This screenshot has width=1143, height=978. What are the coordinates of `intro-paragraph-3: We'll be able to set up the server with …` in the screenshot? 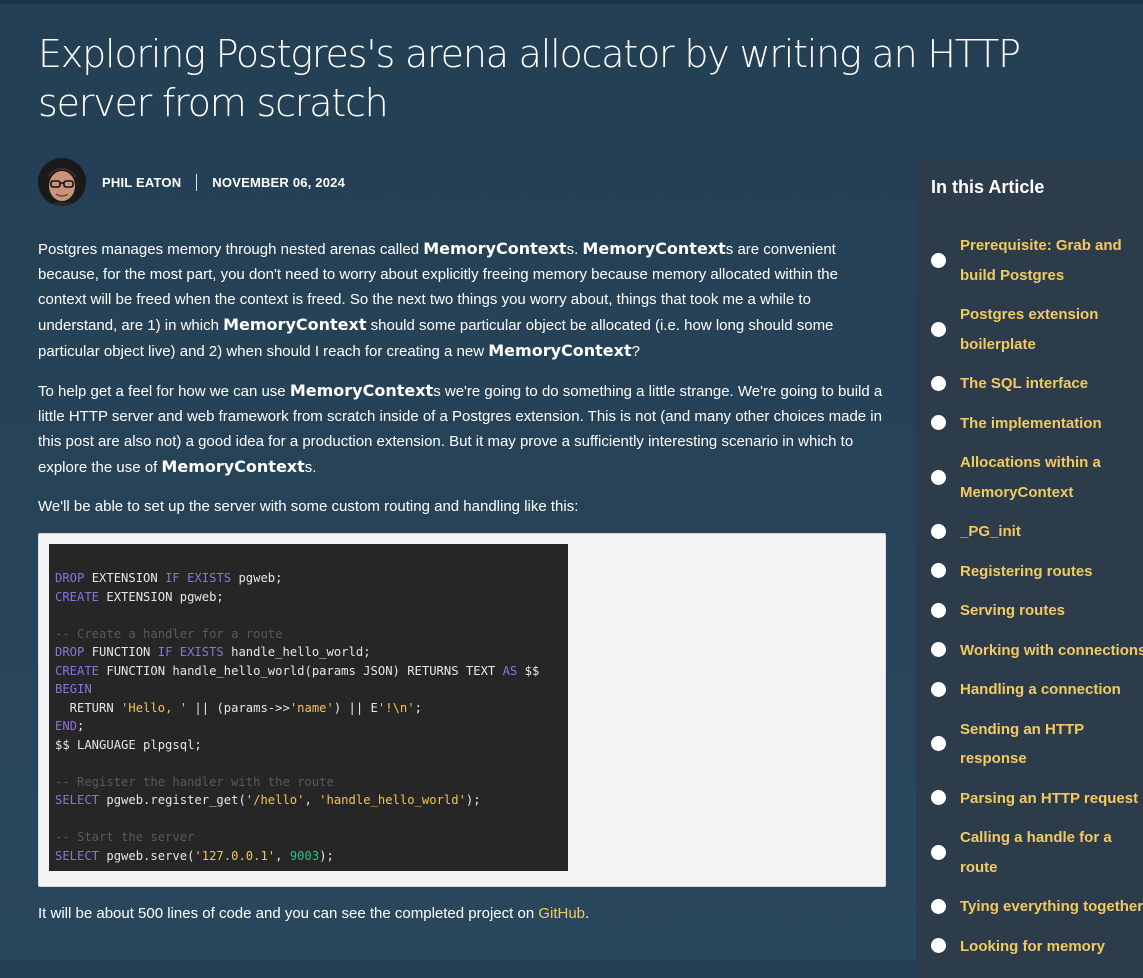 It's located at (308, 506).